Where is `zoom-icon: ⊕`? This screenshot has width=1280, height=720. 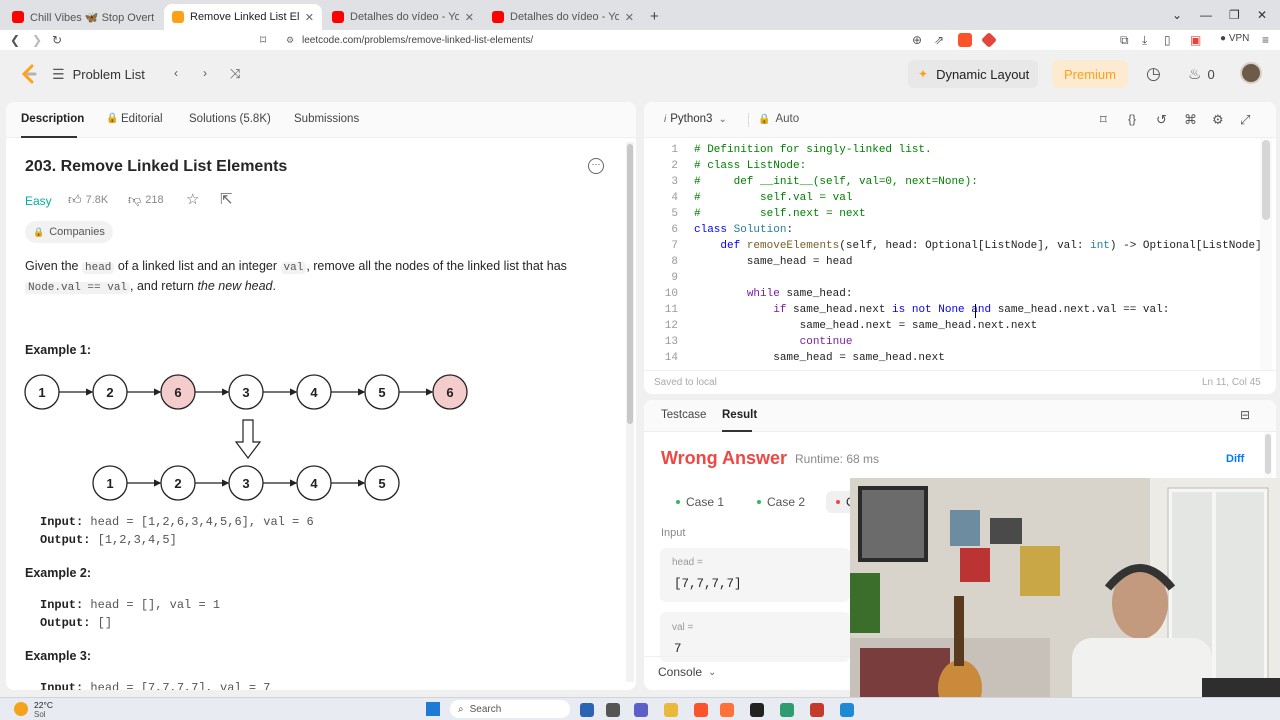 zoom-icon: ⊕ is located at coordinates (917, 40).